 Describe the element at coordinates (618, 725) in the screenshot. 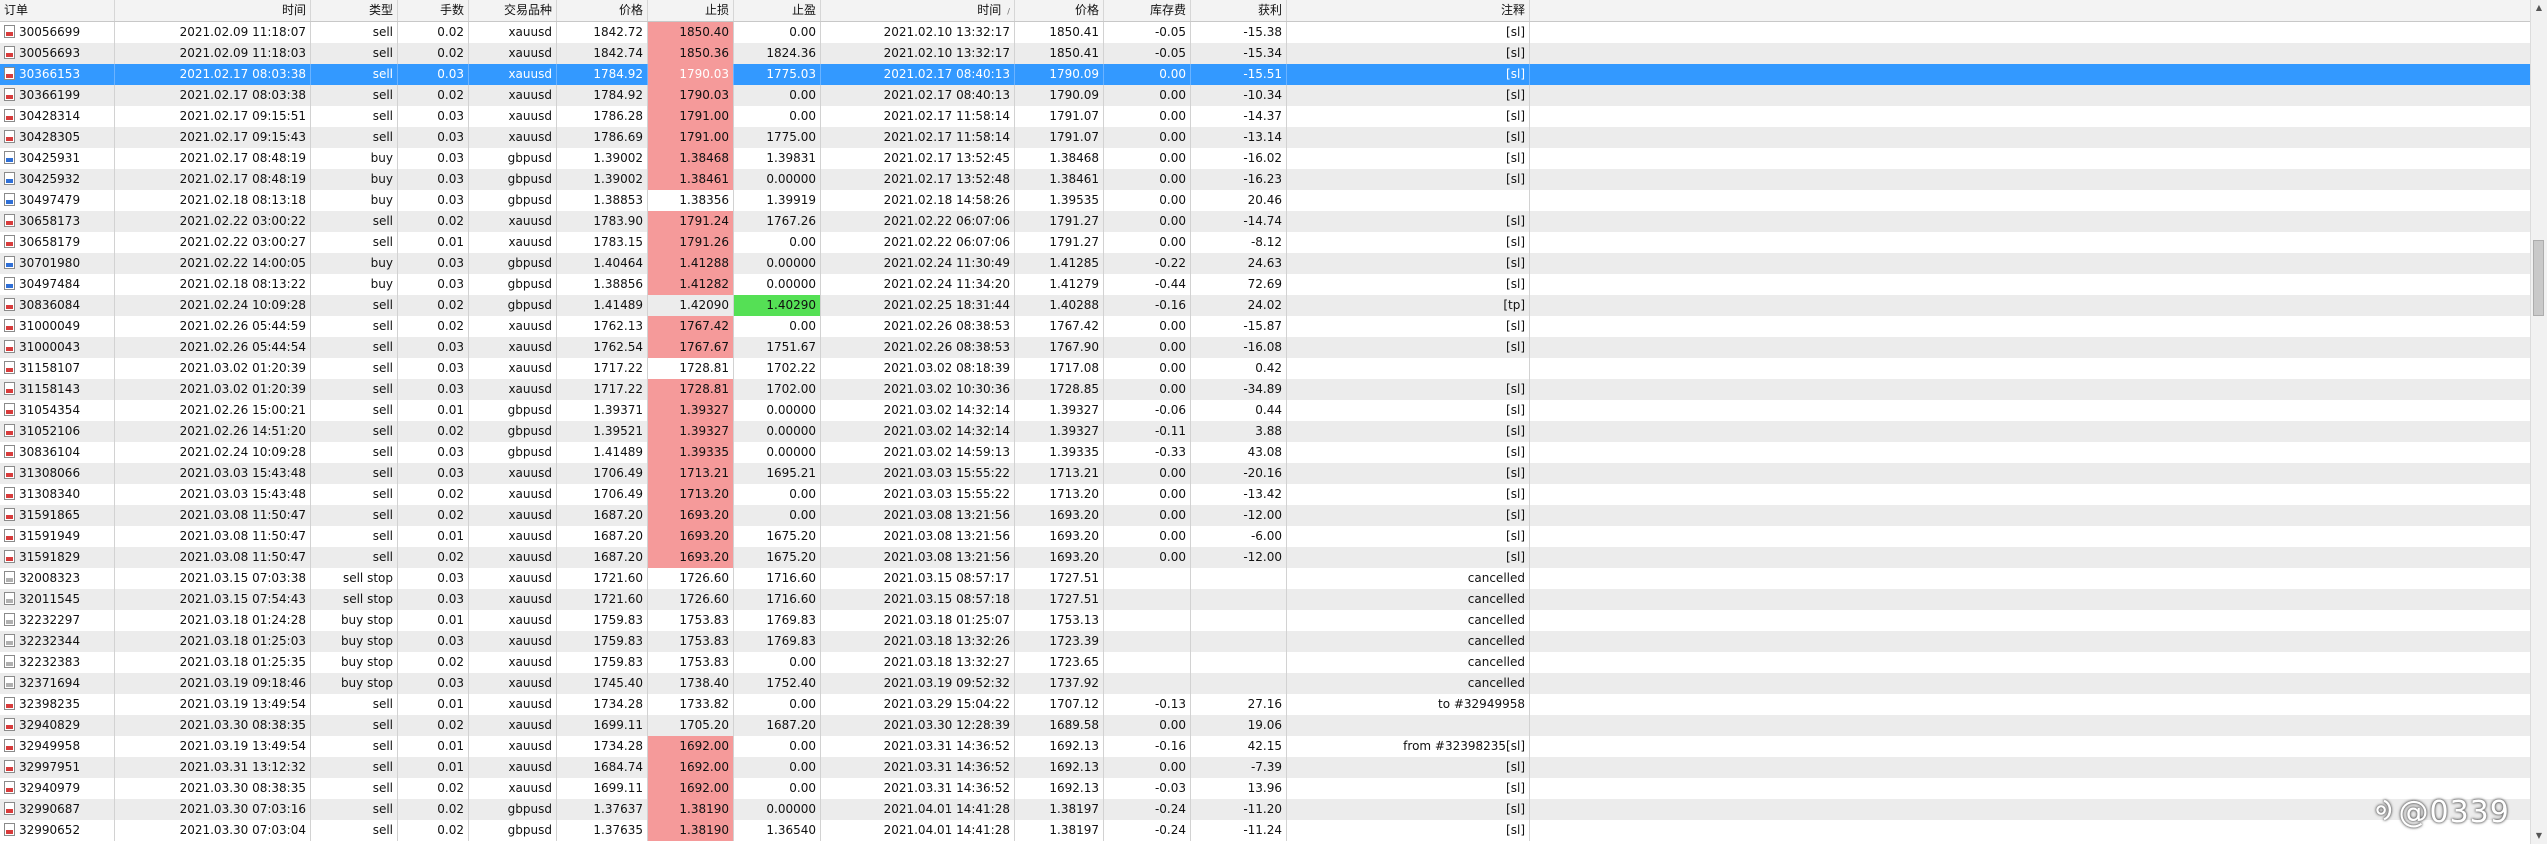

I see `open-price-value: 1699.11` at that location.